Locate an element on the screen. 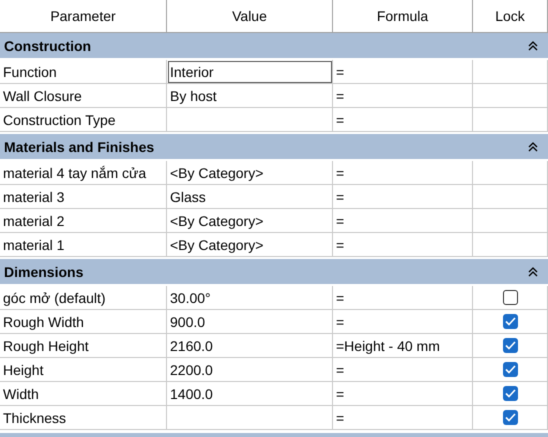  table-cell: 30.00° is located at coordinates (250, 298).